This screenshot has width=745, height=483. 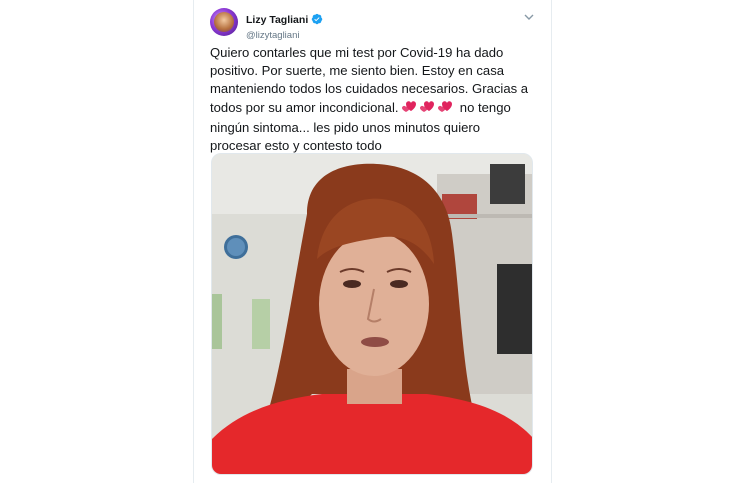 What do you see at coordinates (529, 16) in the screenshot?
I see `chevron-down-icon` at bounding box center [529, 16].